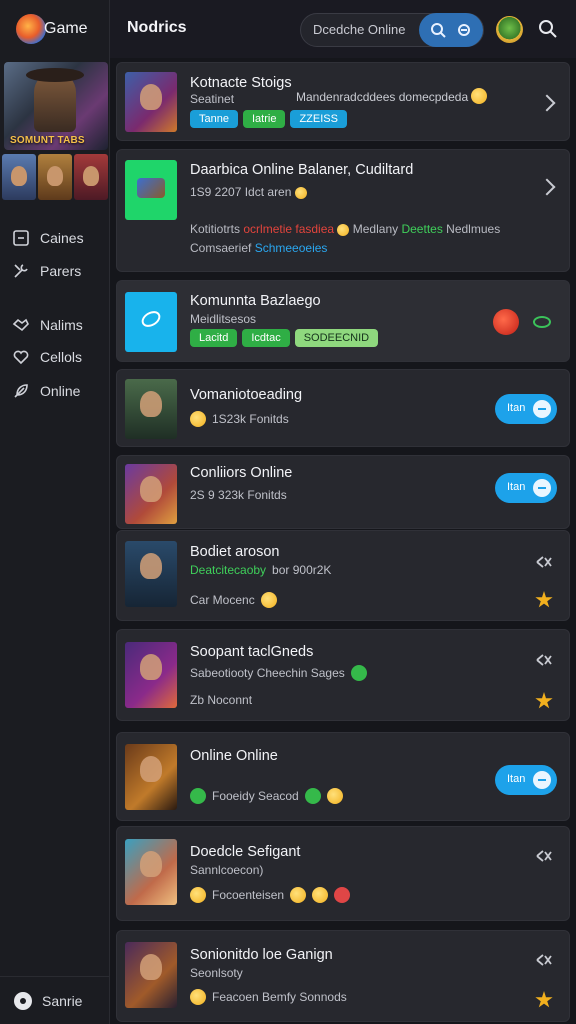  What do you see at coordinates (267, 673) in the screenshot?
I see `card-subtitle-text: Sabeotiooty Cheechin Sages` at bounding box center [267, 673].